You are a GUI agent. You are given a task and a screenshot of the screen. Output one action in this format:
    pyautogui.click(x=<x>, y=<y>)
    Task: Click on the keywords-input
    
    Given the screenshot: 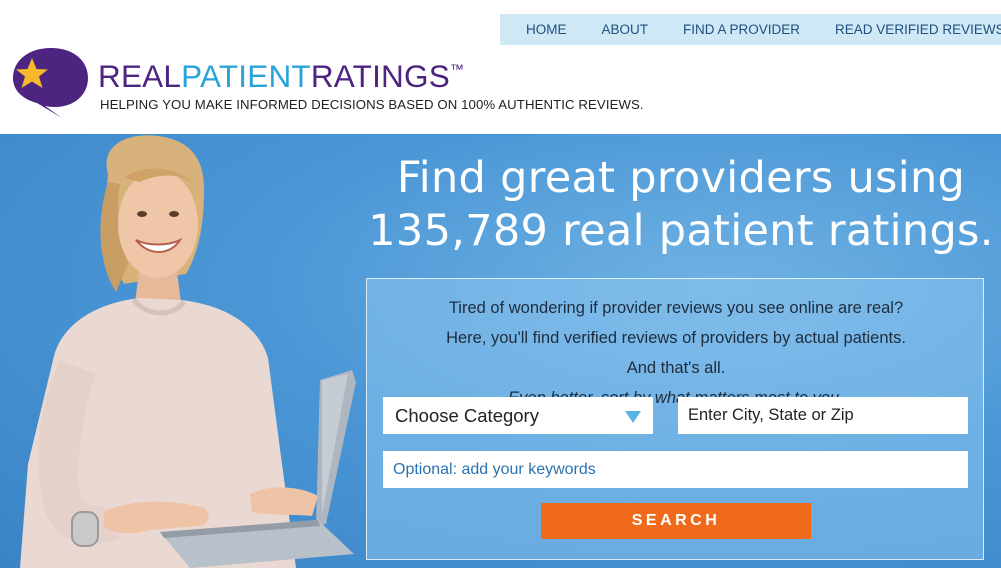 What is the action you would take?
    pyautogui.click(x=675, y=469)
    